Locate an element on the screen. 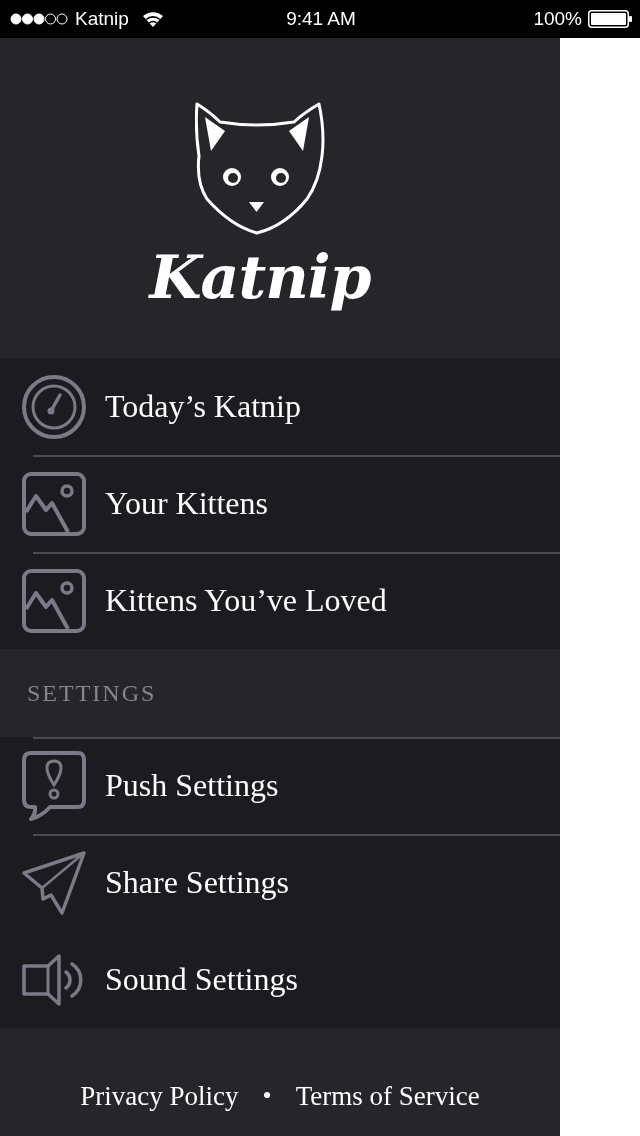 The width and height of the screenshot is (640, 1136). dial-icon is located at coordinates (54, 406).